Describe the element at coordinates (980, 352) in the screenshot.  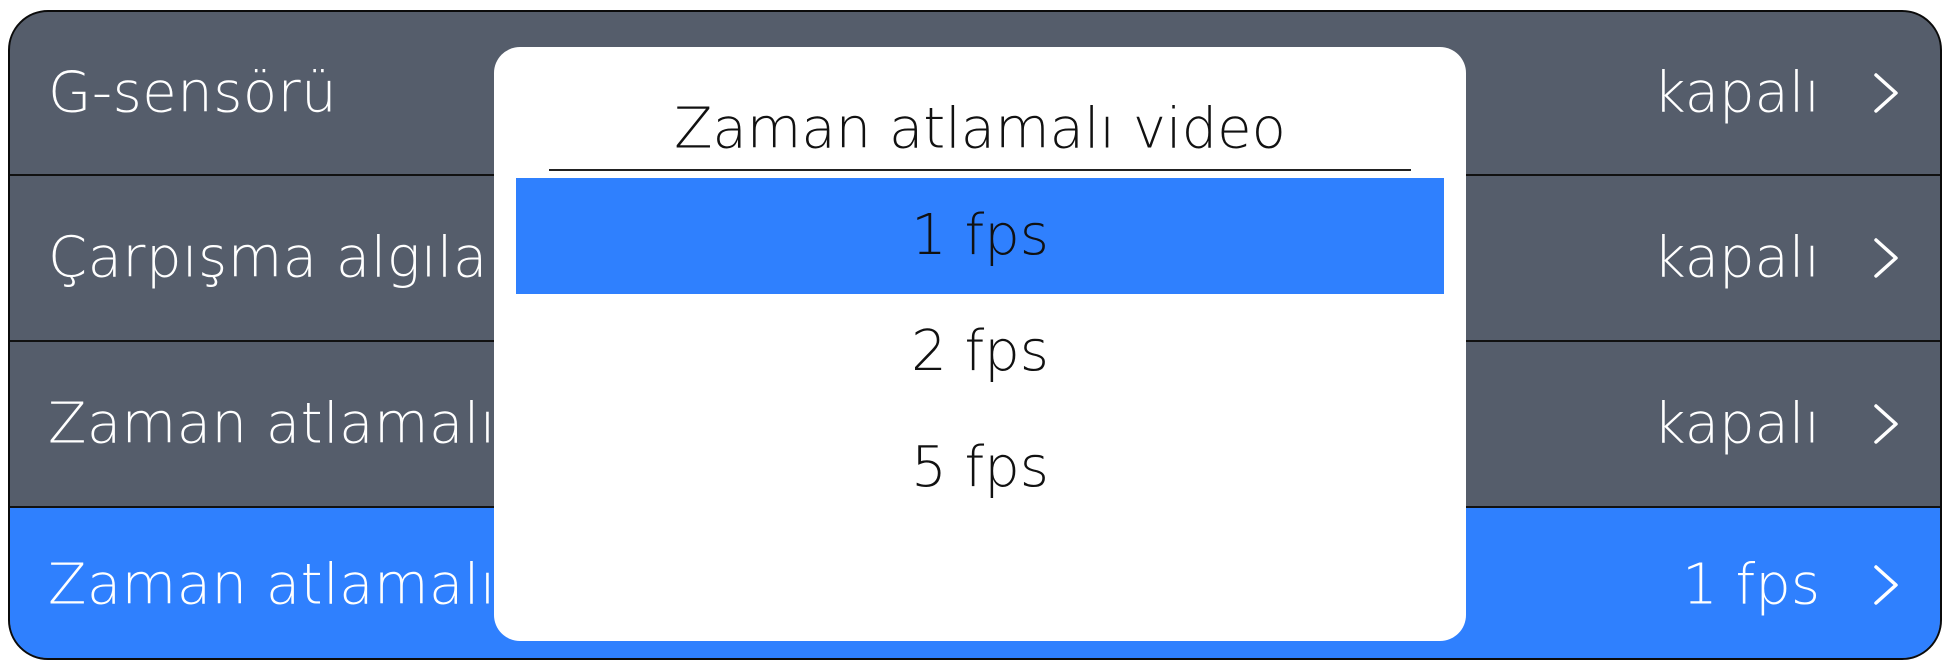
I see `option-2-fps: 2 fps` at that location.